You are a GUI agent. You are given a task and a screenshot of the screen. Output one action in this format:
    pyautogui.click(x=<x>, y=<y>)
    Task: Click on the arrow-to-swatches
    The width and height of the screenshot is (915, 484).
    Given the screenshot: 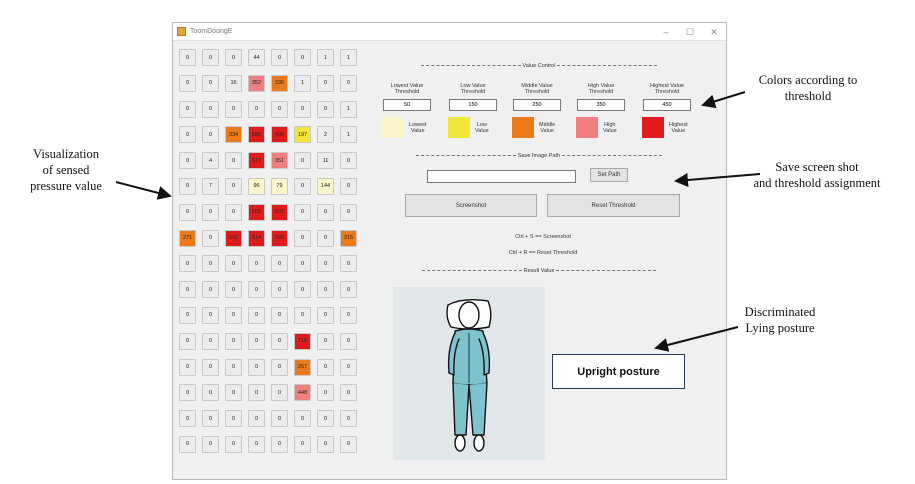 What is the action you would take?
    pyautogui.click(x=723, y=100)
    